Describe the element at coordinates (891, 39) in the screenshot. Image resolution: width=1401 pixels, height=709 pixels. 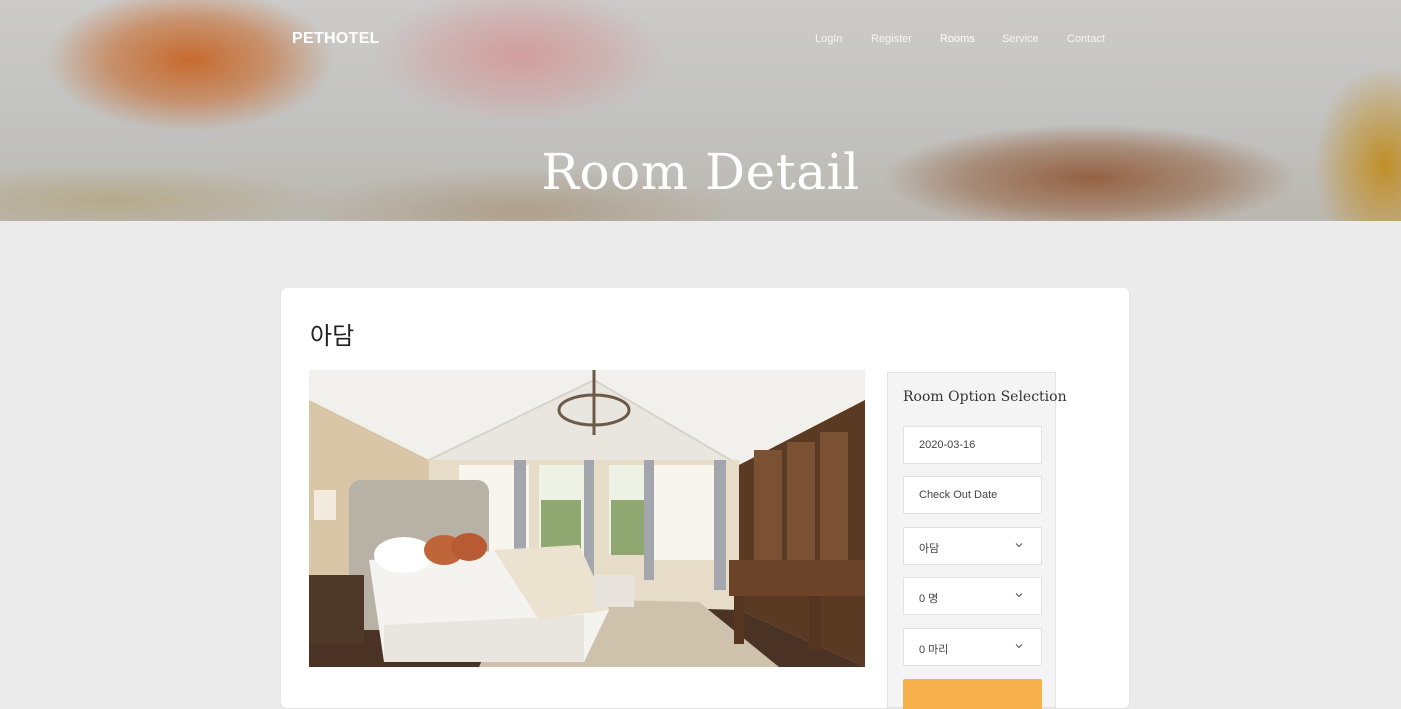
I see `nav-register: Register` at that location.